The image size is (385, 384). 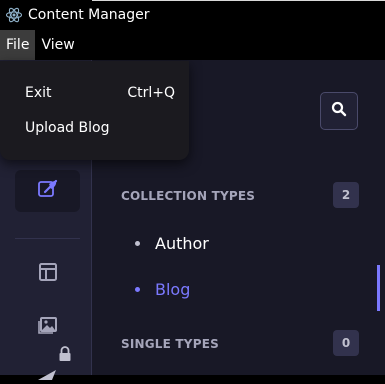 I want to click on content-manager-nav-button, so click(x=47, y=191).